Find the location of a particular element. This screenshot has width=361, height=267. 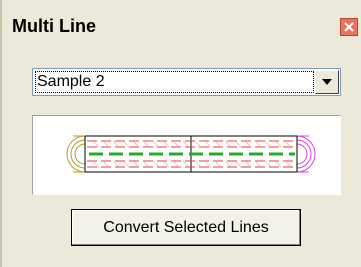

close-button is located at coordinates (349, 27).